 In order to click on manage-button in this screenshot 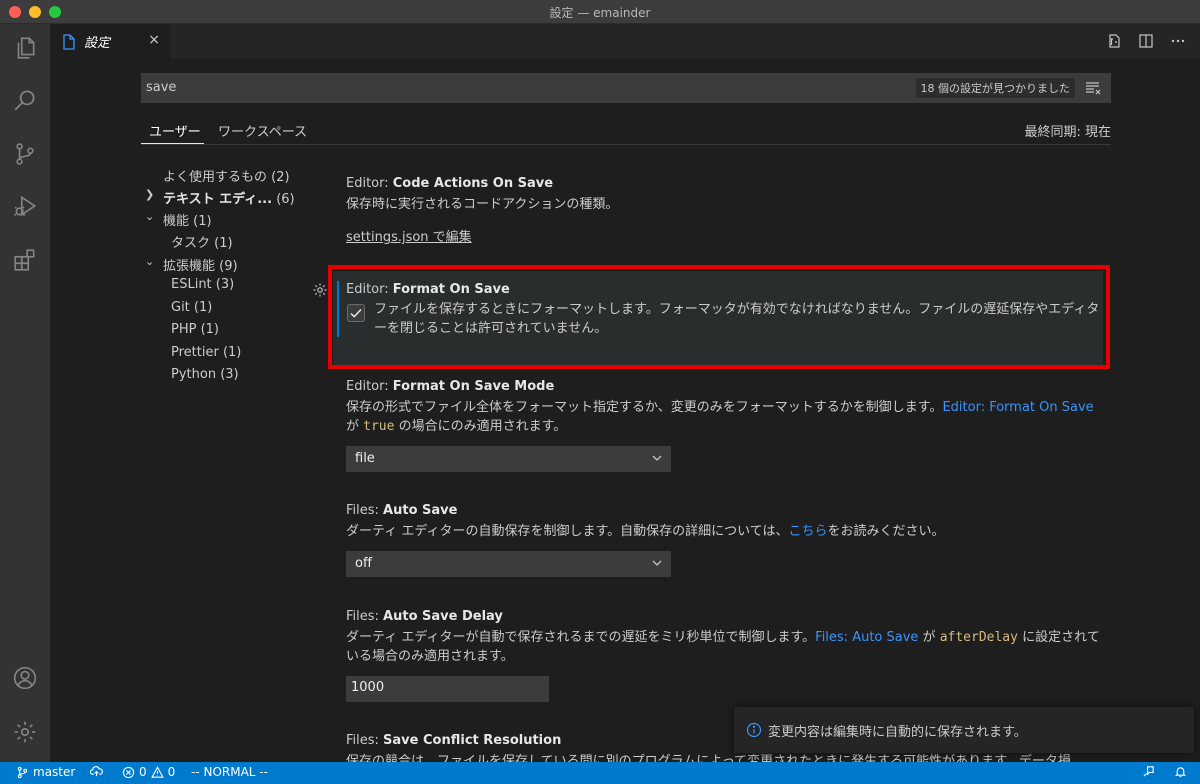, I will do `click(25, 732)`.